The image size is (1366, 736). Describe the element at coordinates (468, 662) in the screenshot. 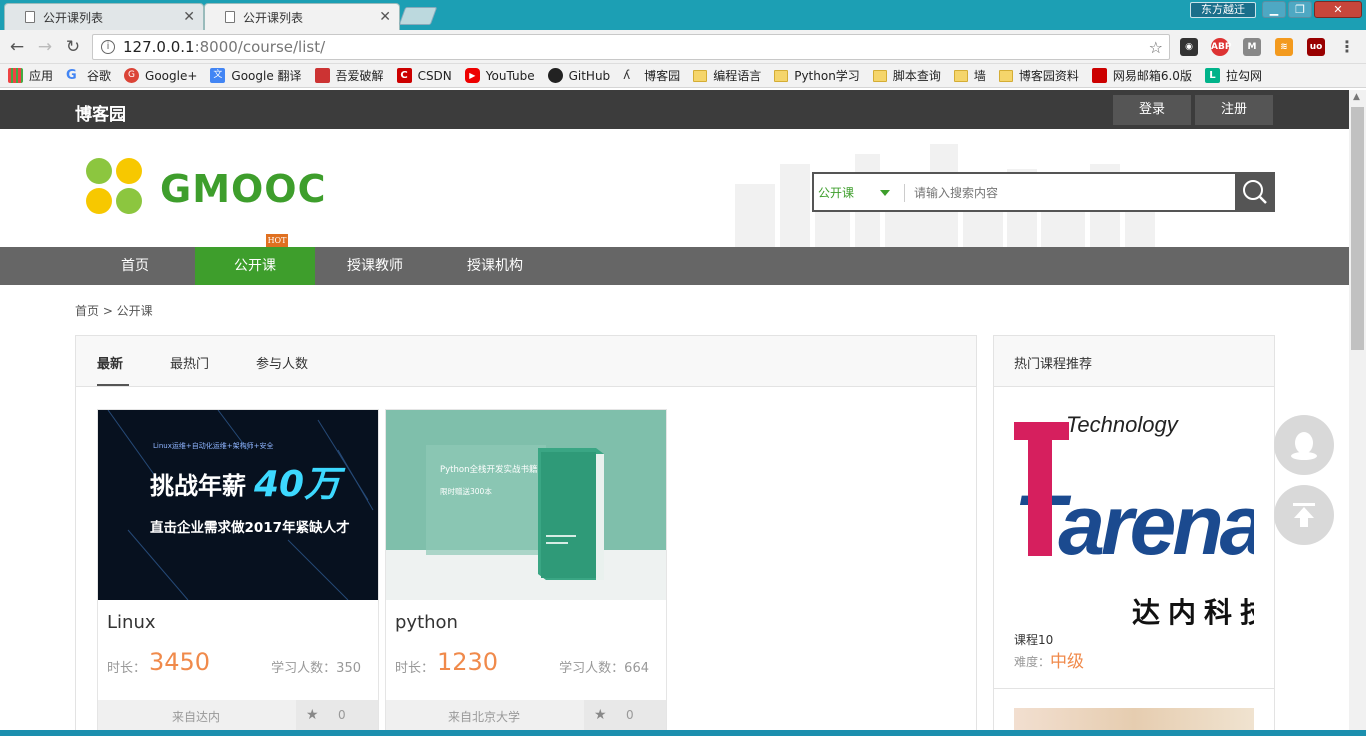

I see `duration-value: 1230` at that location.